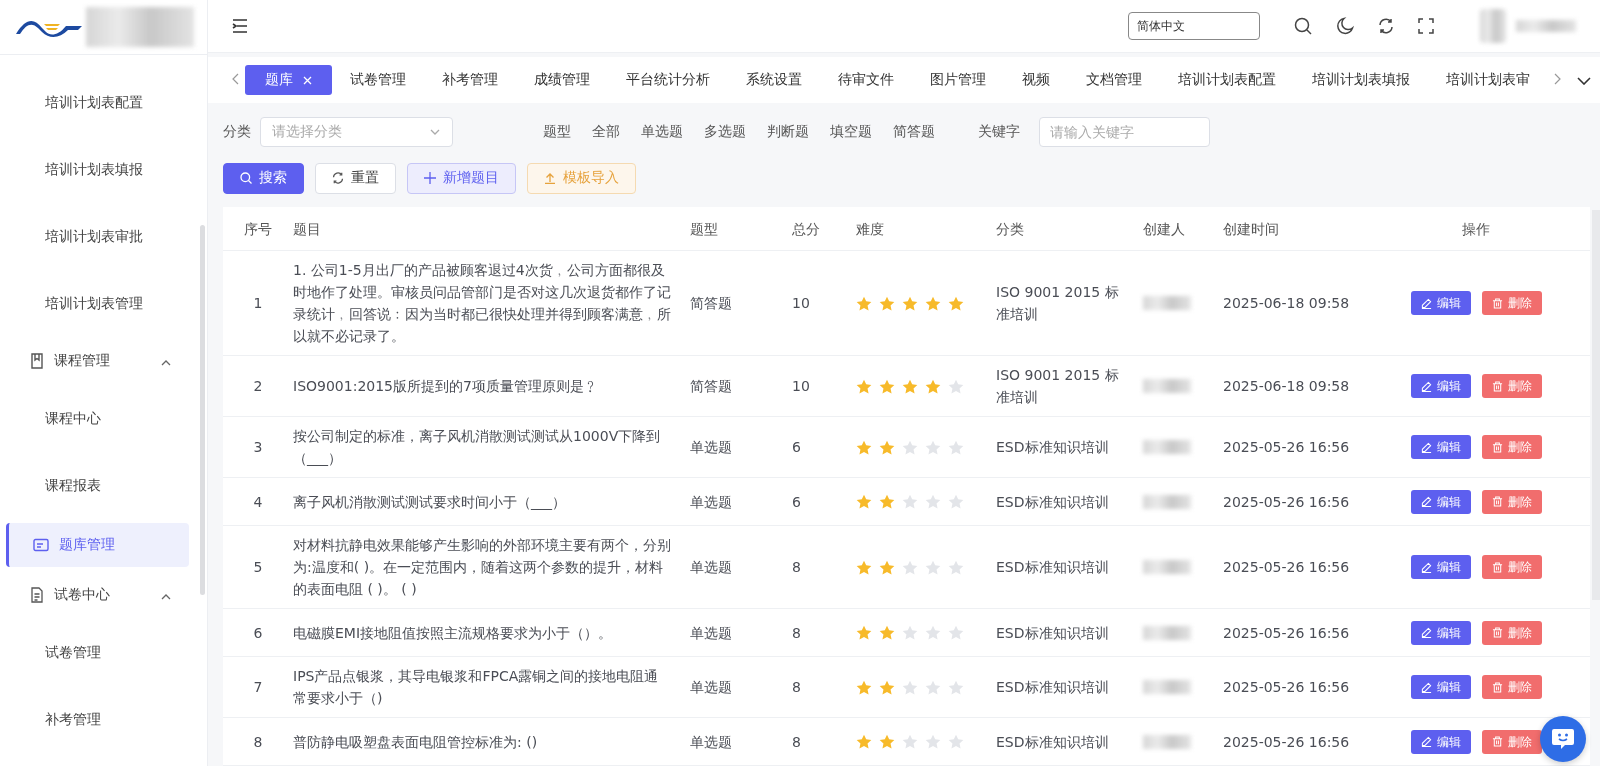  I want to click on type-option: 单选题, so click(662, 131).